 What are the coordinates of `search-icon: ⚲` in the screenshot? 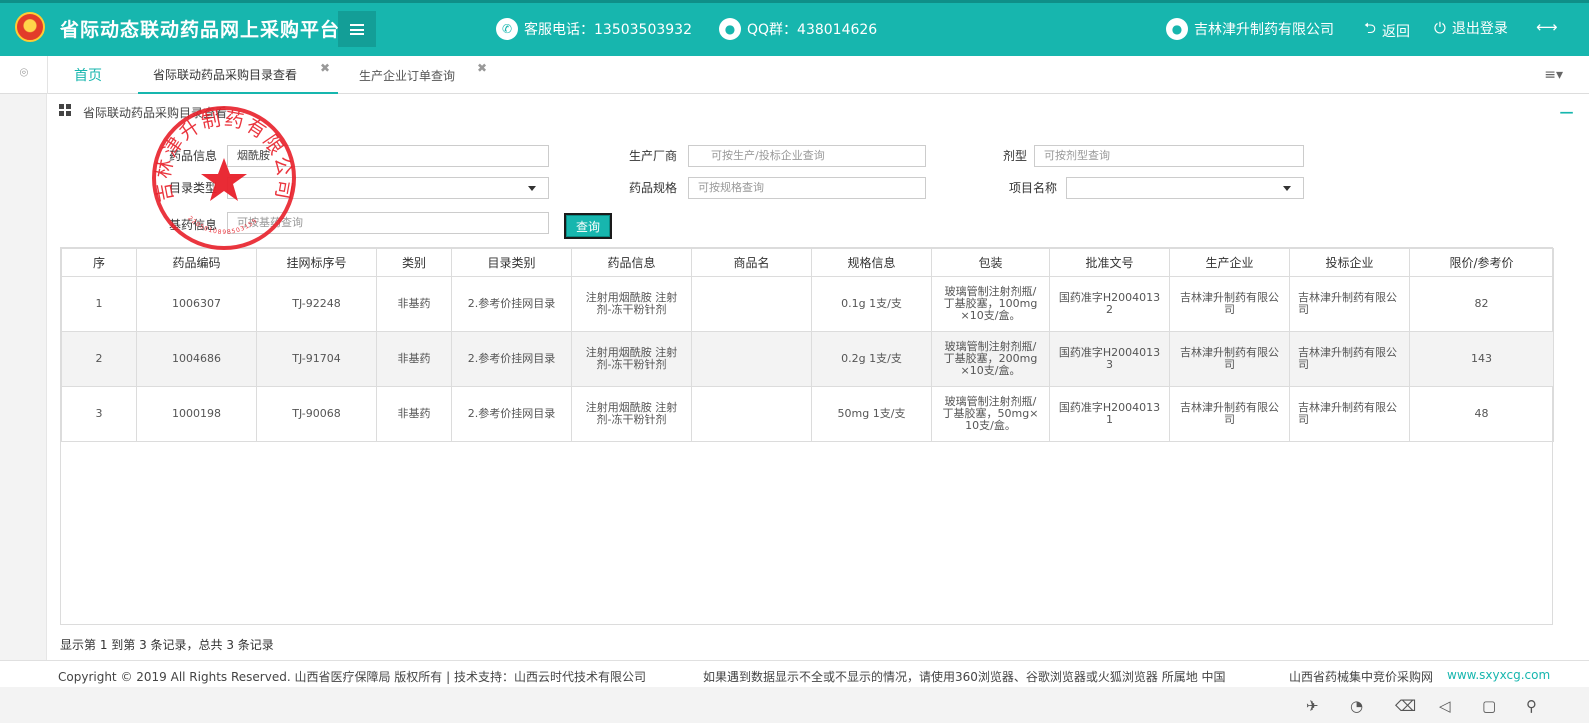 It's located at (1531, 706).